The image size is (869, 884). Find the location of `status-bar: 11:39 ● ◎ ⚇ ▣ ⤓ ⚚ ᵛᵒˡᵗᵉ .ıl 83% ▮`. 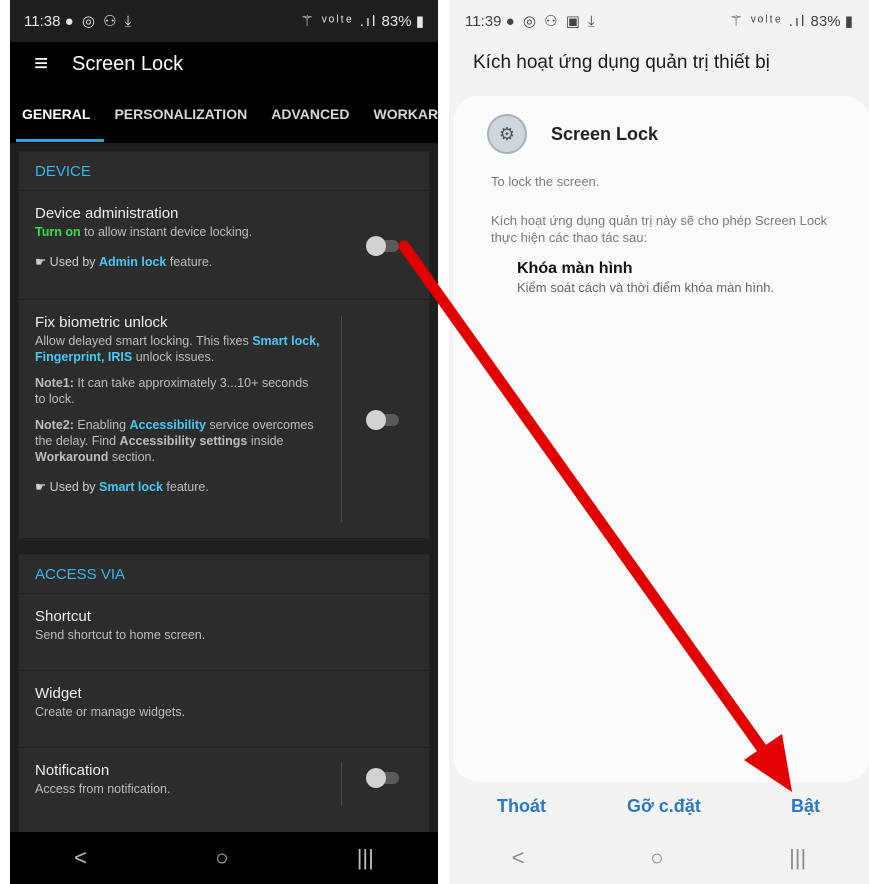

status-bar: 11:39 ● ◎ ⚇ ▣ ⤓ ⚚ ᵛᵒˡᵗᵉ .ıl 83% ▮ is located at coordinates (659, 21).